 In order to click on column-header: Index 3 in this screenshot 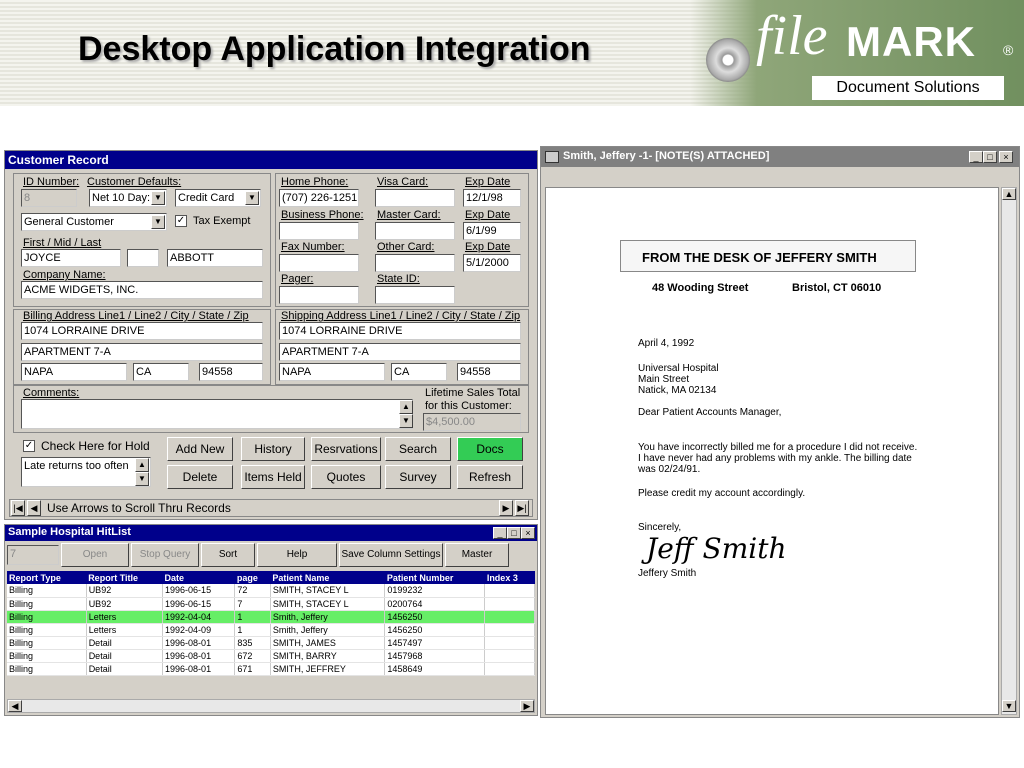, I will do `click(509, 577)`.